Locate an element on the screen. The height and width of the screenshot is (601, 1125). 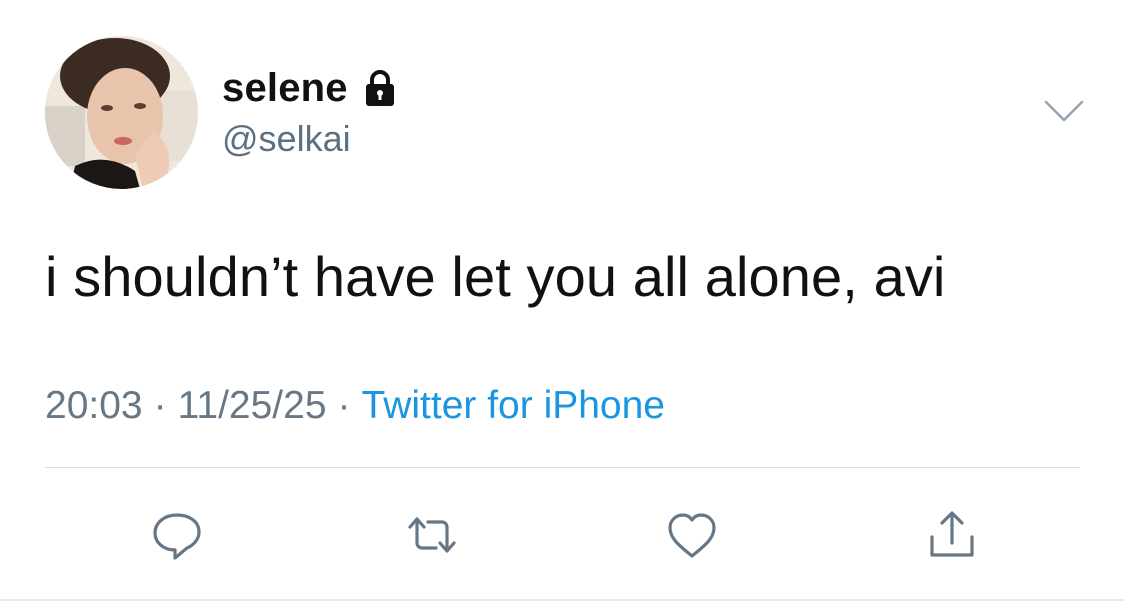
reply-button is located at coordinates (177, 535).